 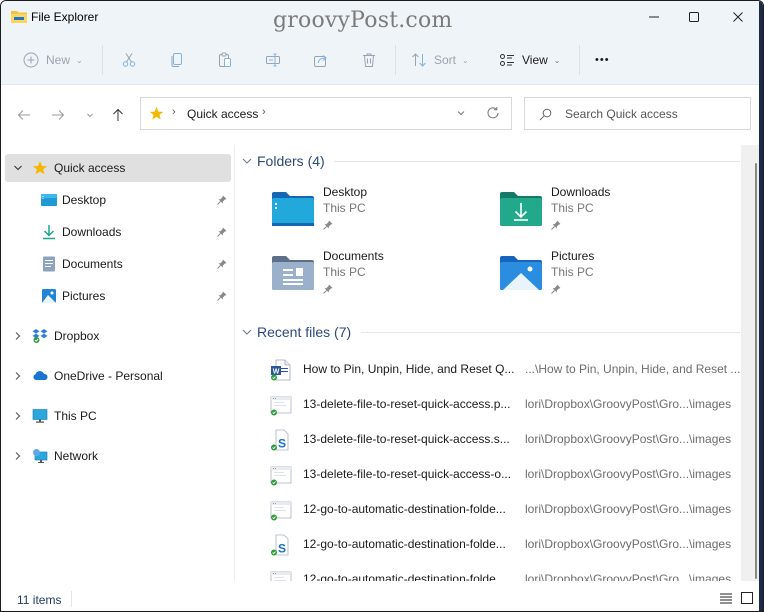 I want to click on view-button: View ⌄, so click(x=530, y=60).